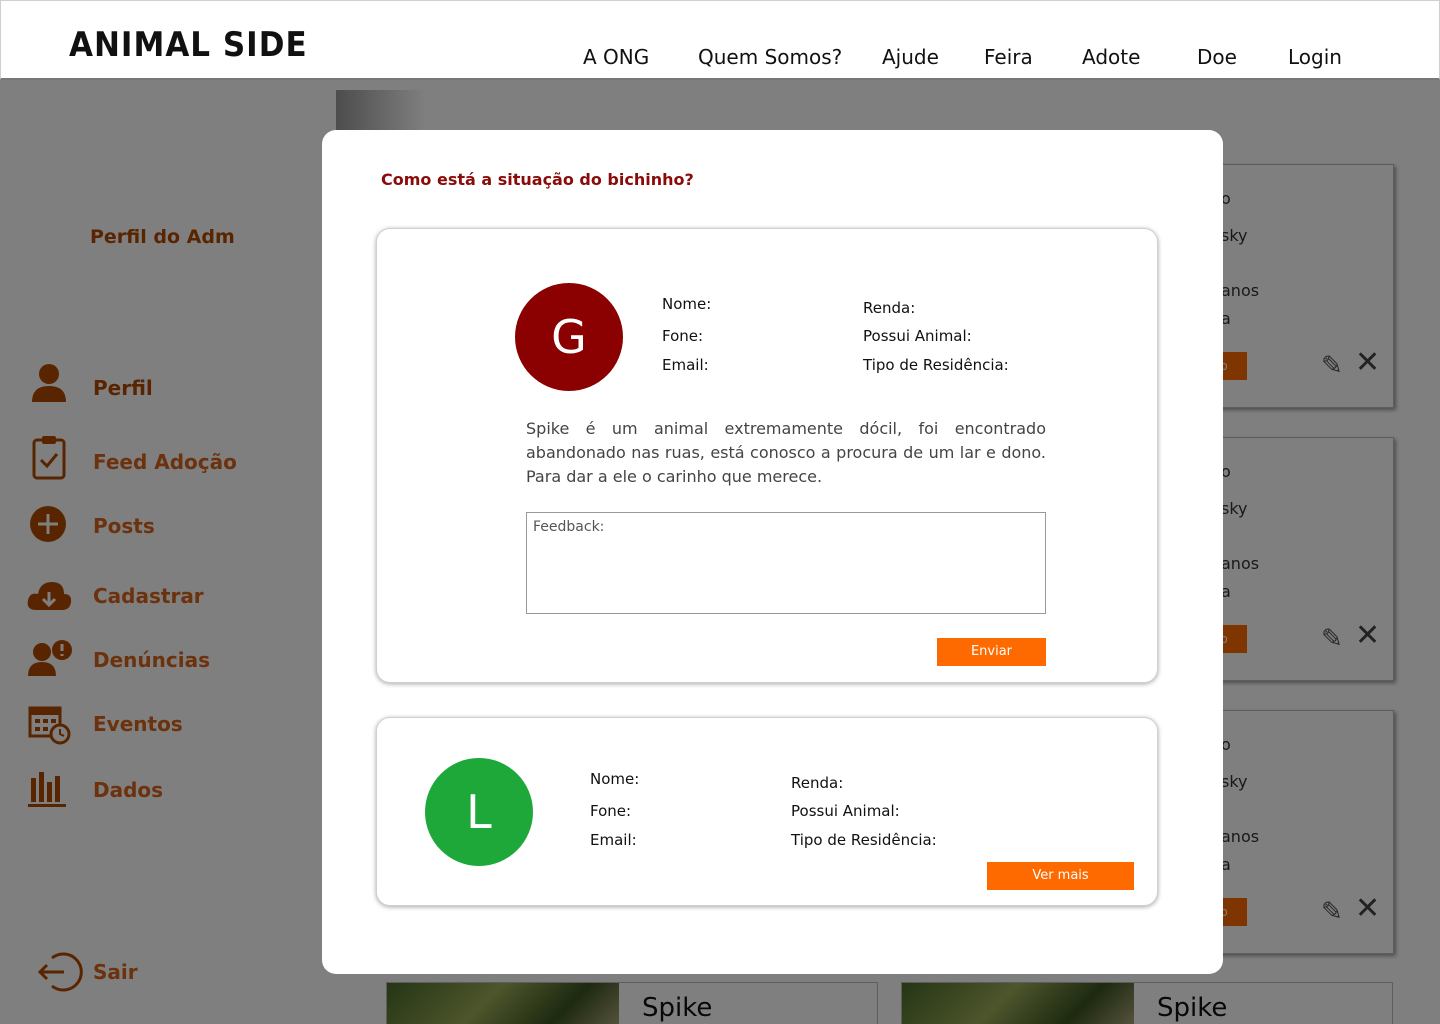  Describe the element at coordinates (537, 179) in the screenshot. I see `modal-title: Como está a situação do bichinho?` at that location.